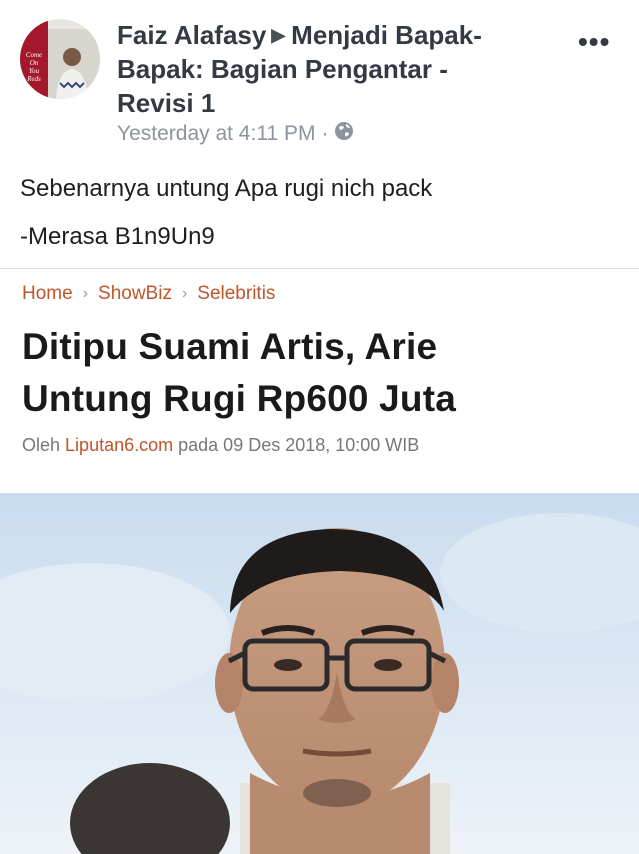 This screenshot has height=854, width=639. I want to click on triangle-right-icon: ▶, so click(278, 35).